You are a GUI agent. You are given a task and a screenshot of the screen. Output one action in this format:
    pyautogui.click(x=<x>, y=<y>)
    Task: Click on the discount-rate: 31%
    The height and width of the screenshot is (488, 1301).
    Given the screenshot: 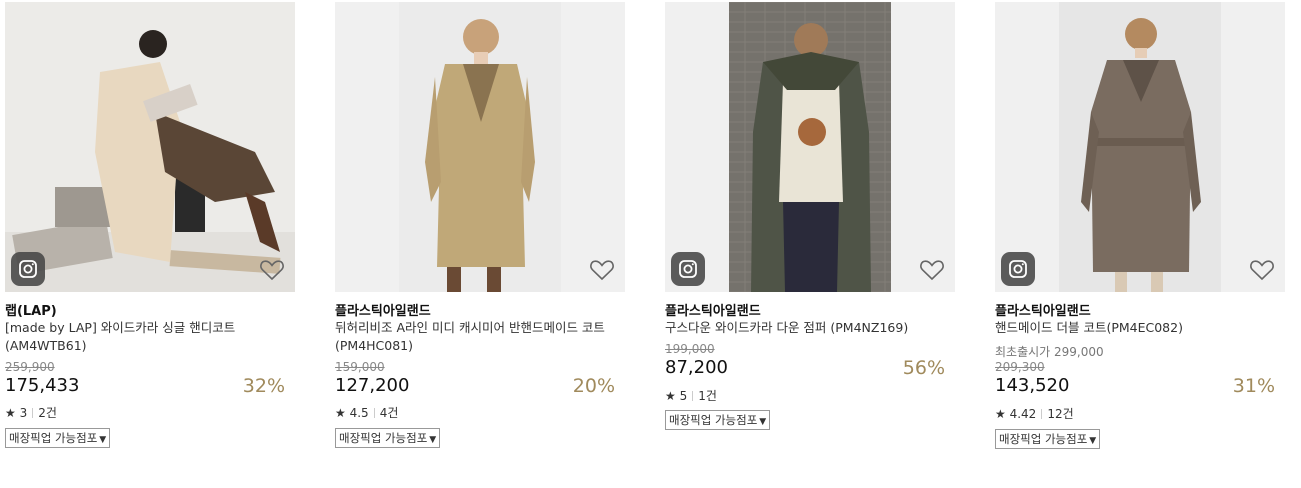 What is the action you would take?
    pyautogui.click(x=1253, y=386)
    